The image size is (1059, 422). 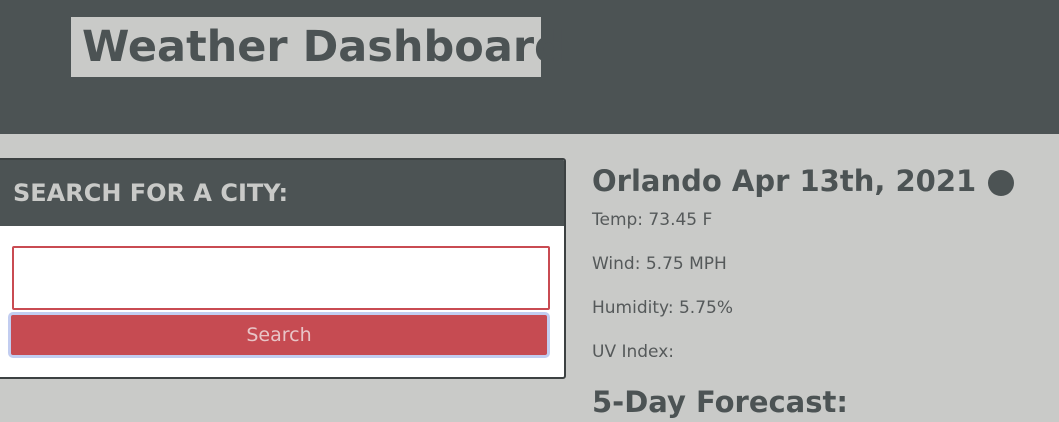 I want to click on temp-stat: Temp: 73.45 F, so click(x=652, y=220).